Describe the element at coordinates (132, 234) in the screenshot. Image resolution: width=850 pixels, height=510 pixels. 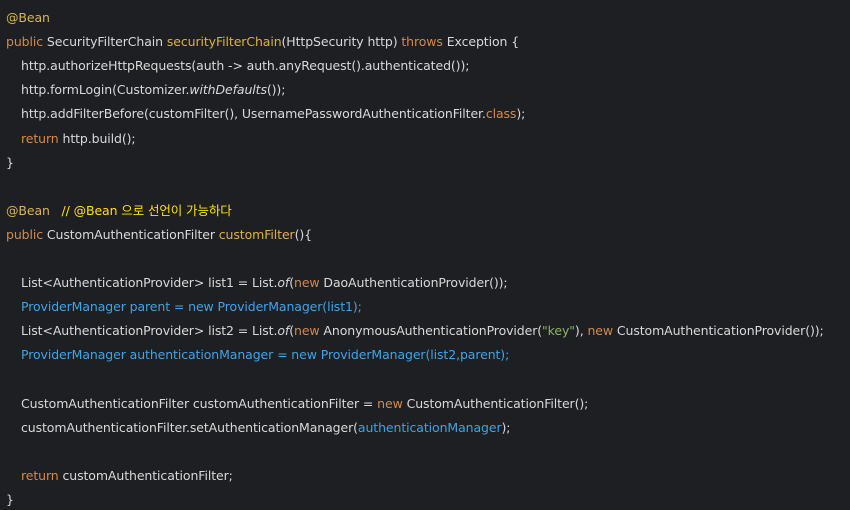
I see `code-token: CustomAuthenticationFilter` at that location.